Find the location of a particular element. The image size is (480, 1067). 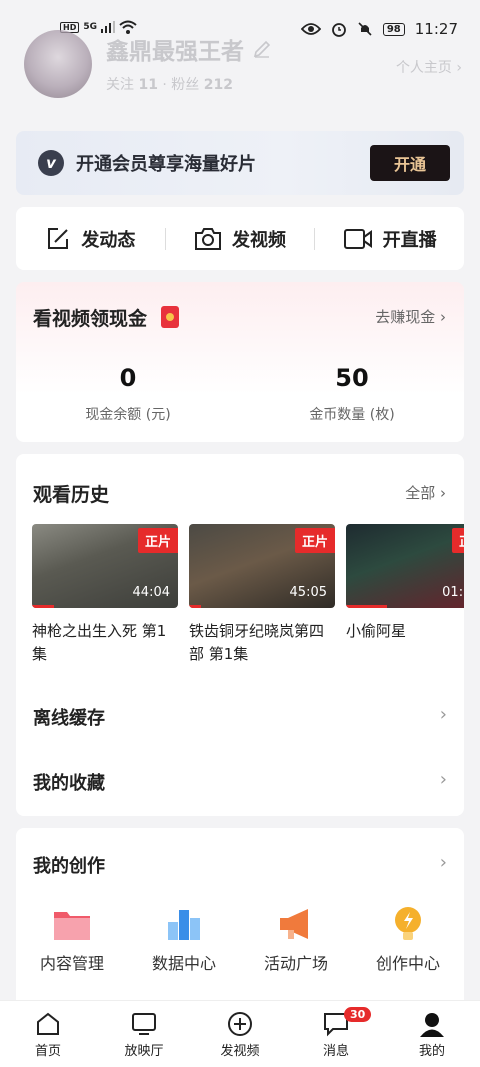

history-item: 正片 01:29: 小偷阿星 is located at coordinates (405, 583).